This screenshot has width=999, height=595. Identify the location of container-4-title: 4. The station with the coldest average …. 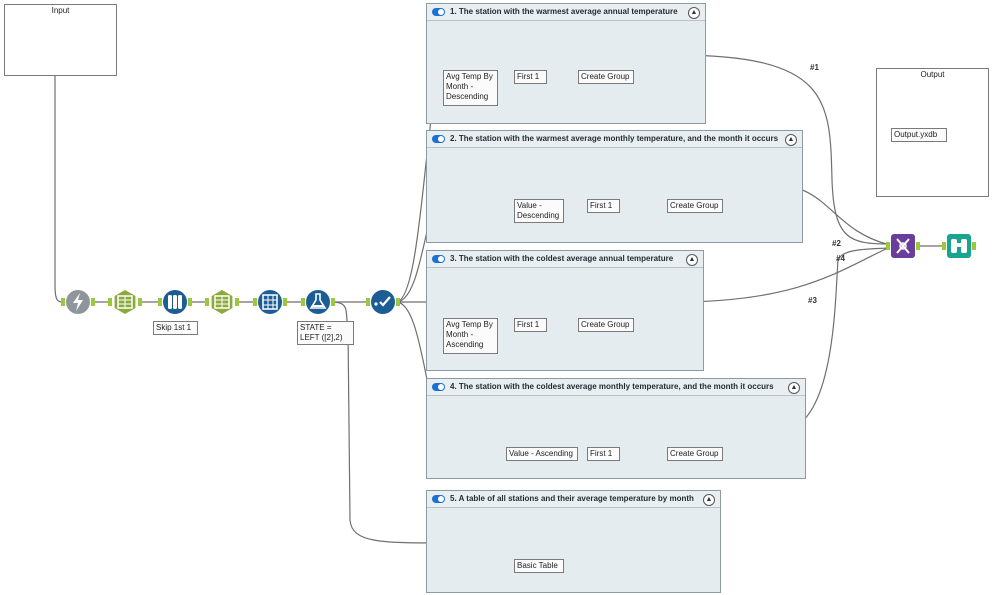
(612, 386).